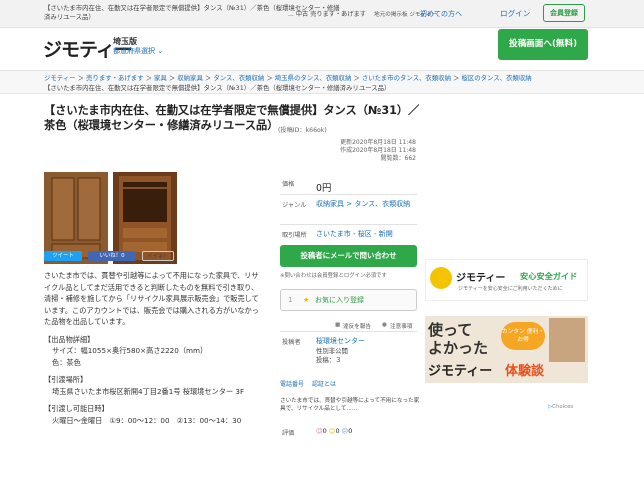  I want to click on evaluation-counts: ☺0 ☺0 ☹0, so click(334, 431).